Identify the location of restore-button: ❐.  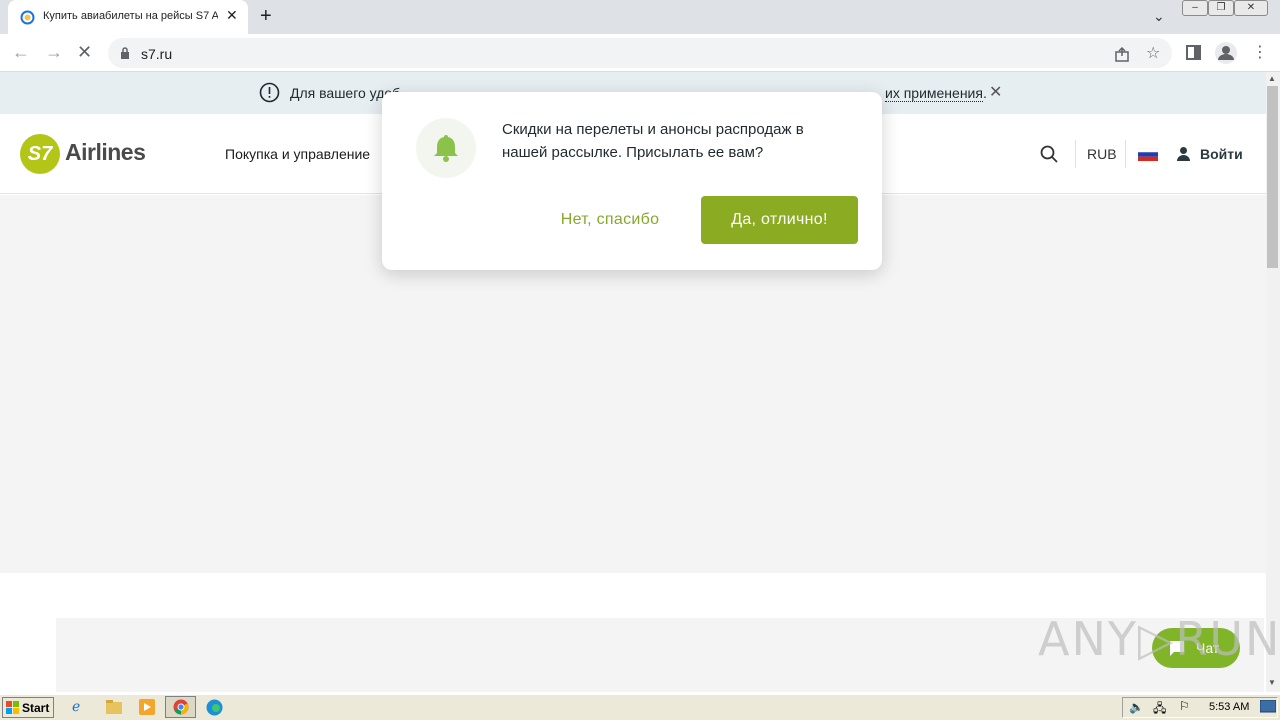
(1221, 8).